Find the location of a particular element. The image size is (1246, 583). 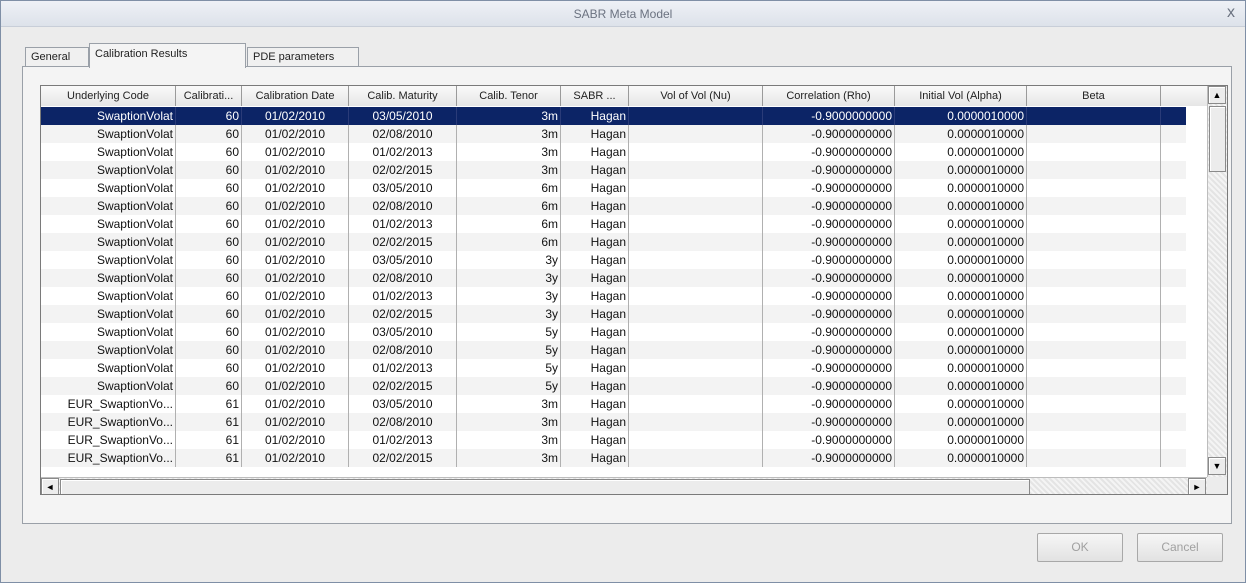

column-header-calib-tenor: Calib. Tenor is located at coordinates (509, 96).